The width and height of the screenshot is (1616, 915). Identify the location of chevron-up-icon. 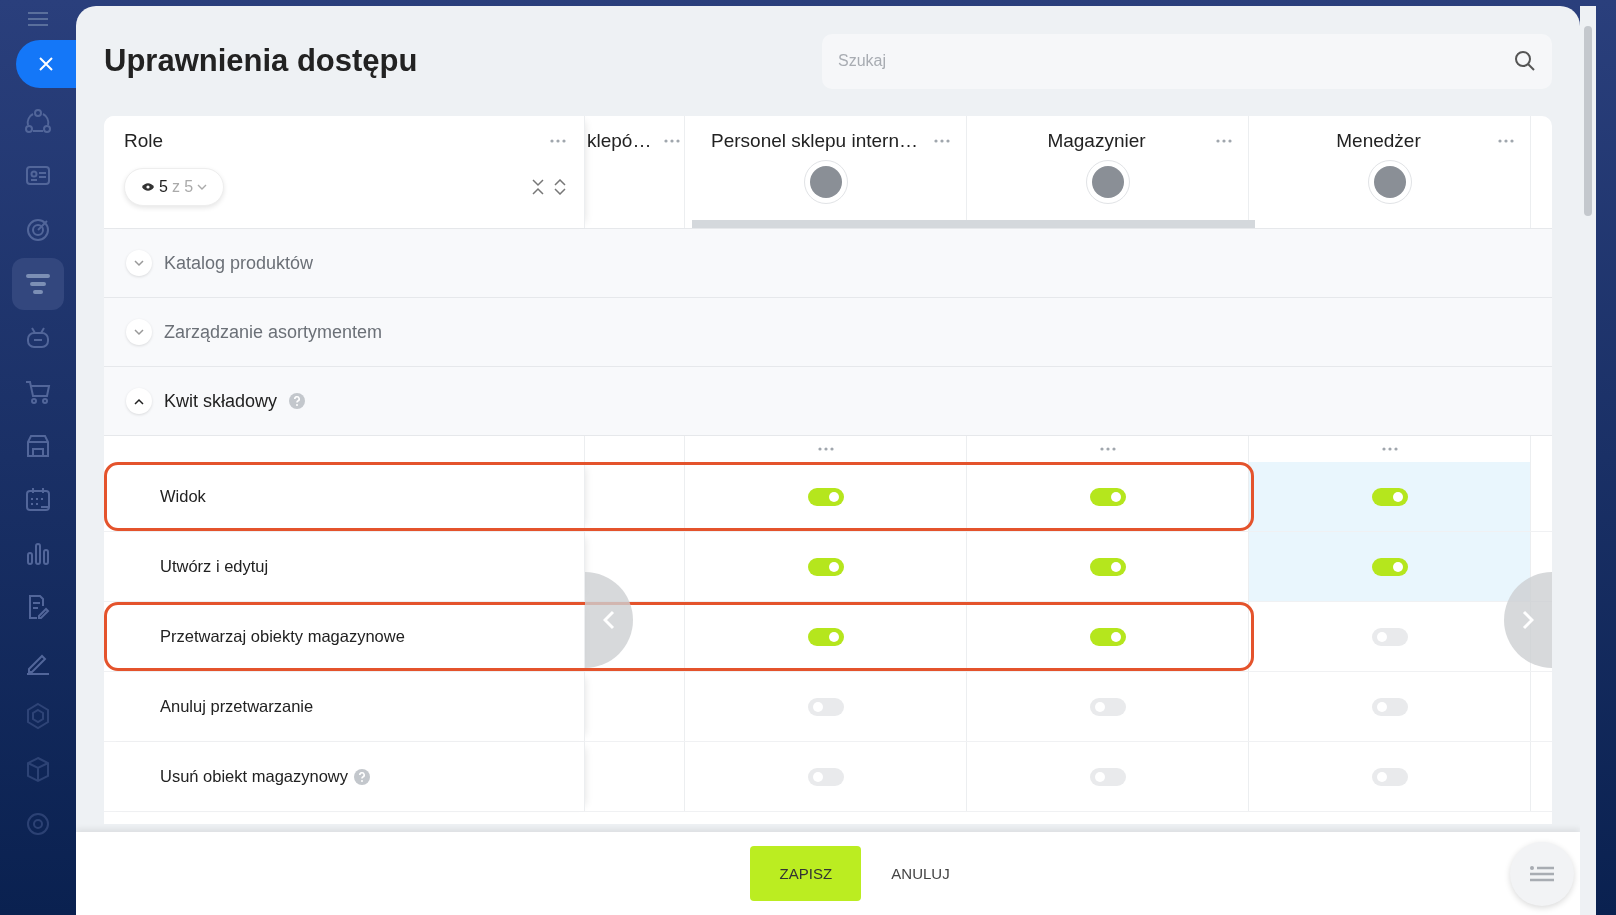
(139, 401).